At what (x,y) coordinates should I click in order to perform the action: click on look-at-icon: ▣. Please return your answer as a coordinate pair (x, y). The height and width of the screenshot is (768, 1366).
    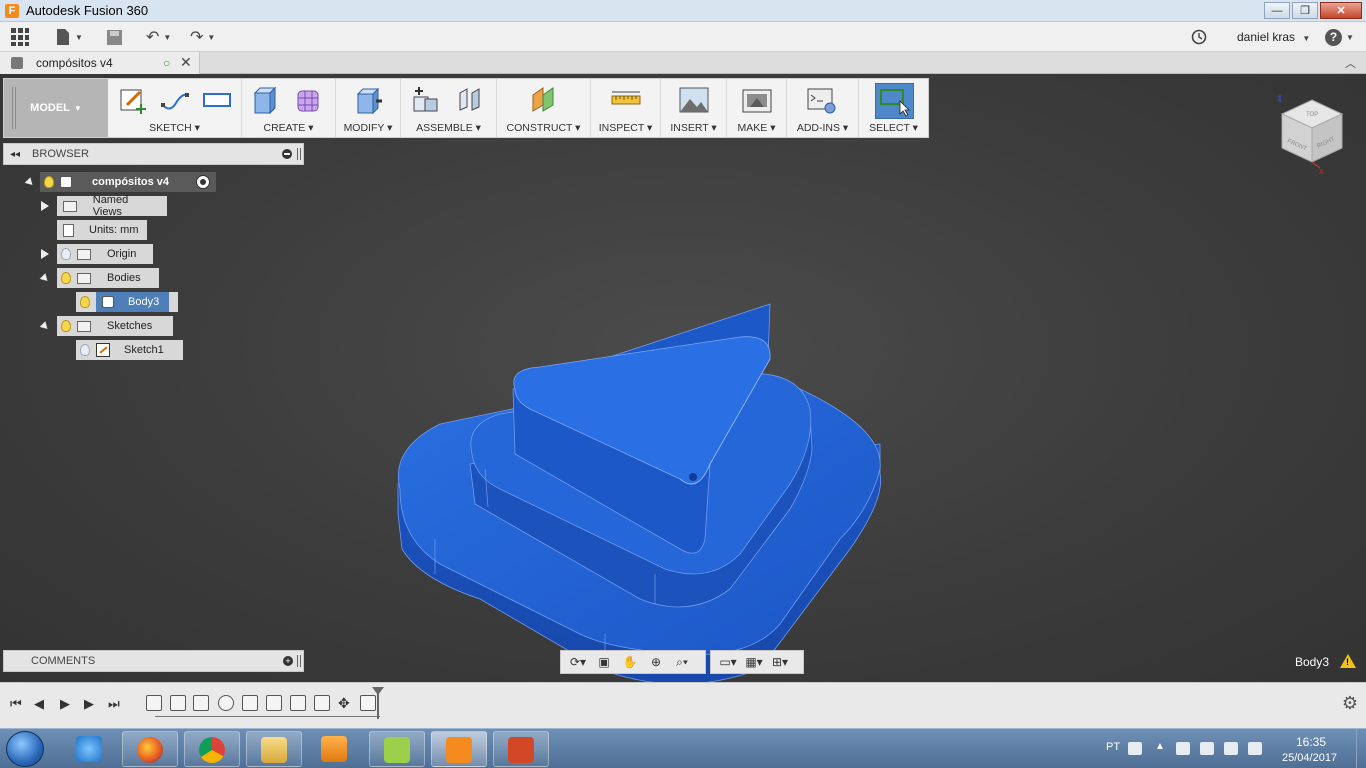
    Looking at the image, I should click on (604, 662).